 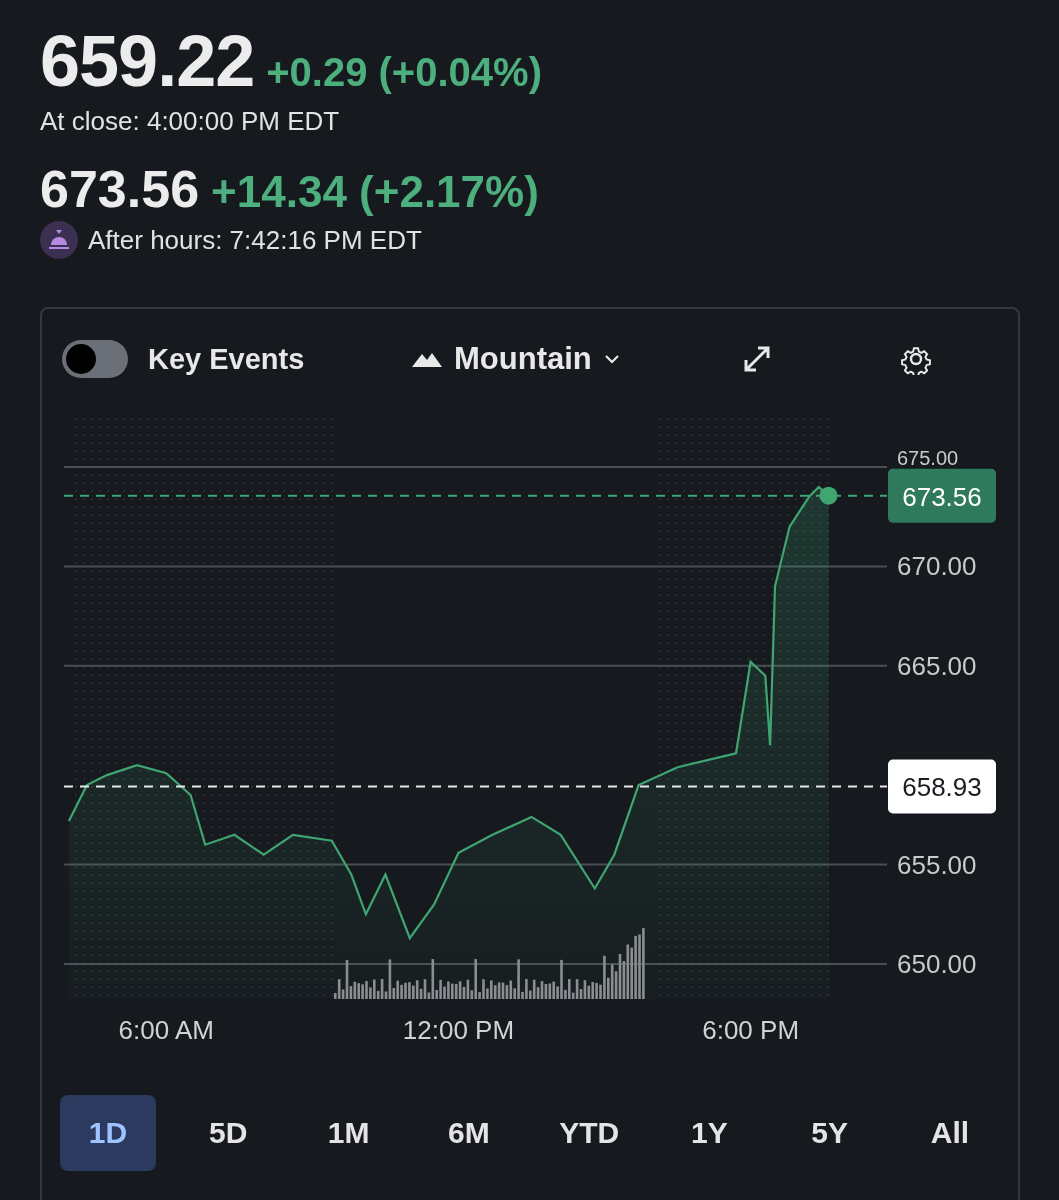 What do you see at coordinates (937, 566) in the screenshot?
I see `y-axis-label: 670.00` at bounding box center [937, 566].